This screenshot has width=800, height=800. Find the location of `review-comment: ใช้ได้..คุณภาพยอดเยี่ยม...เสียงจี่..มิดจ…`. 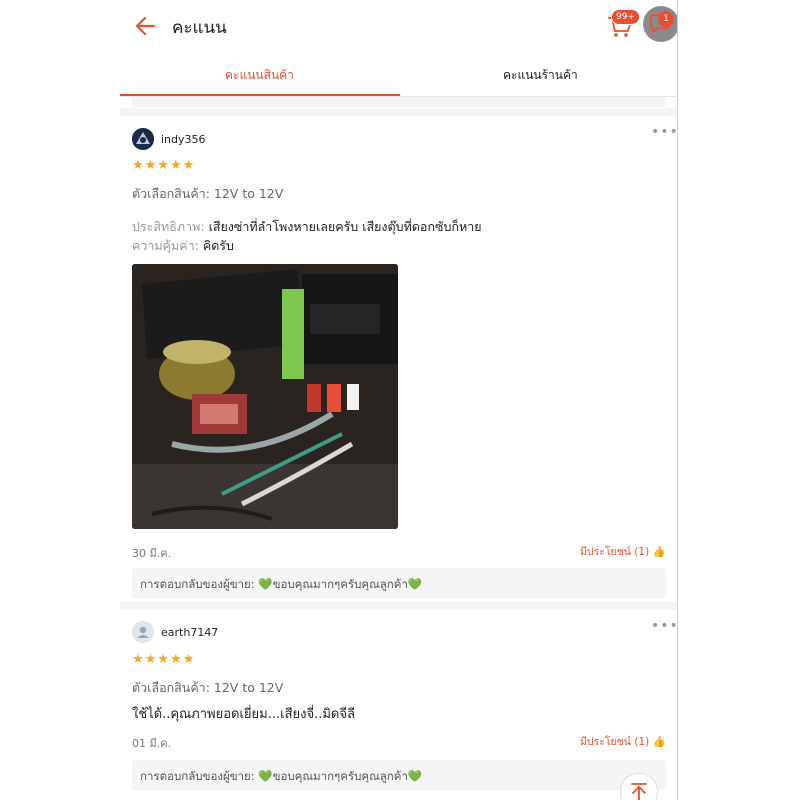

review-comment: ใช้ได้..คุณภาพยอดเยี่ยม...เสียงจี่..มิดจ… is located at coordinates (243, 714).